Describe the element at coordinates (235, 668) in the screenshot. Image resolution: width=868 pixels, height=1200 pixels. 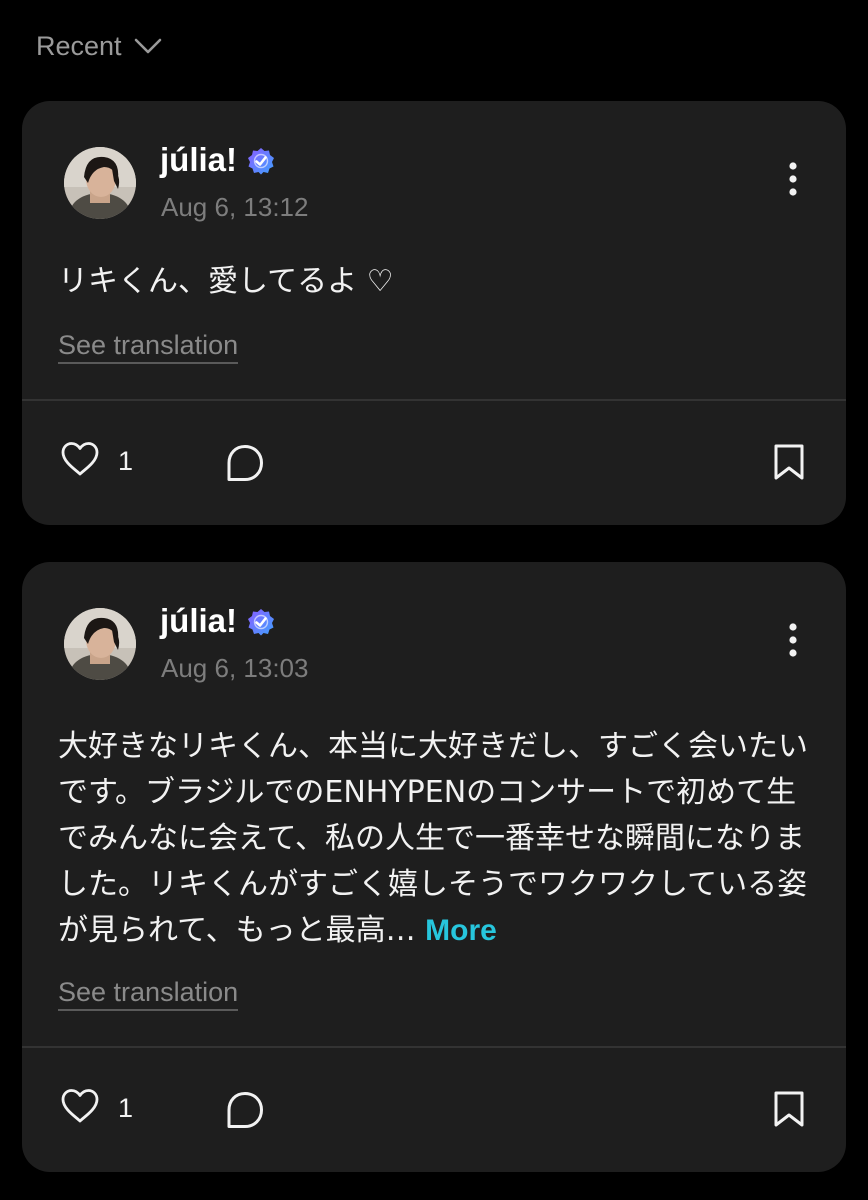
I see `post-timestamp: Aug 6, 13:03` at that location.